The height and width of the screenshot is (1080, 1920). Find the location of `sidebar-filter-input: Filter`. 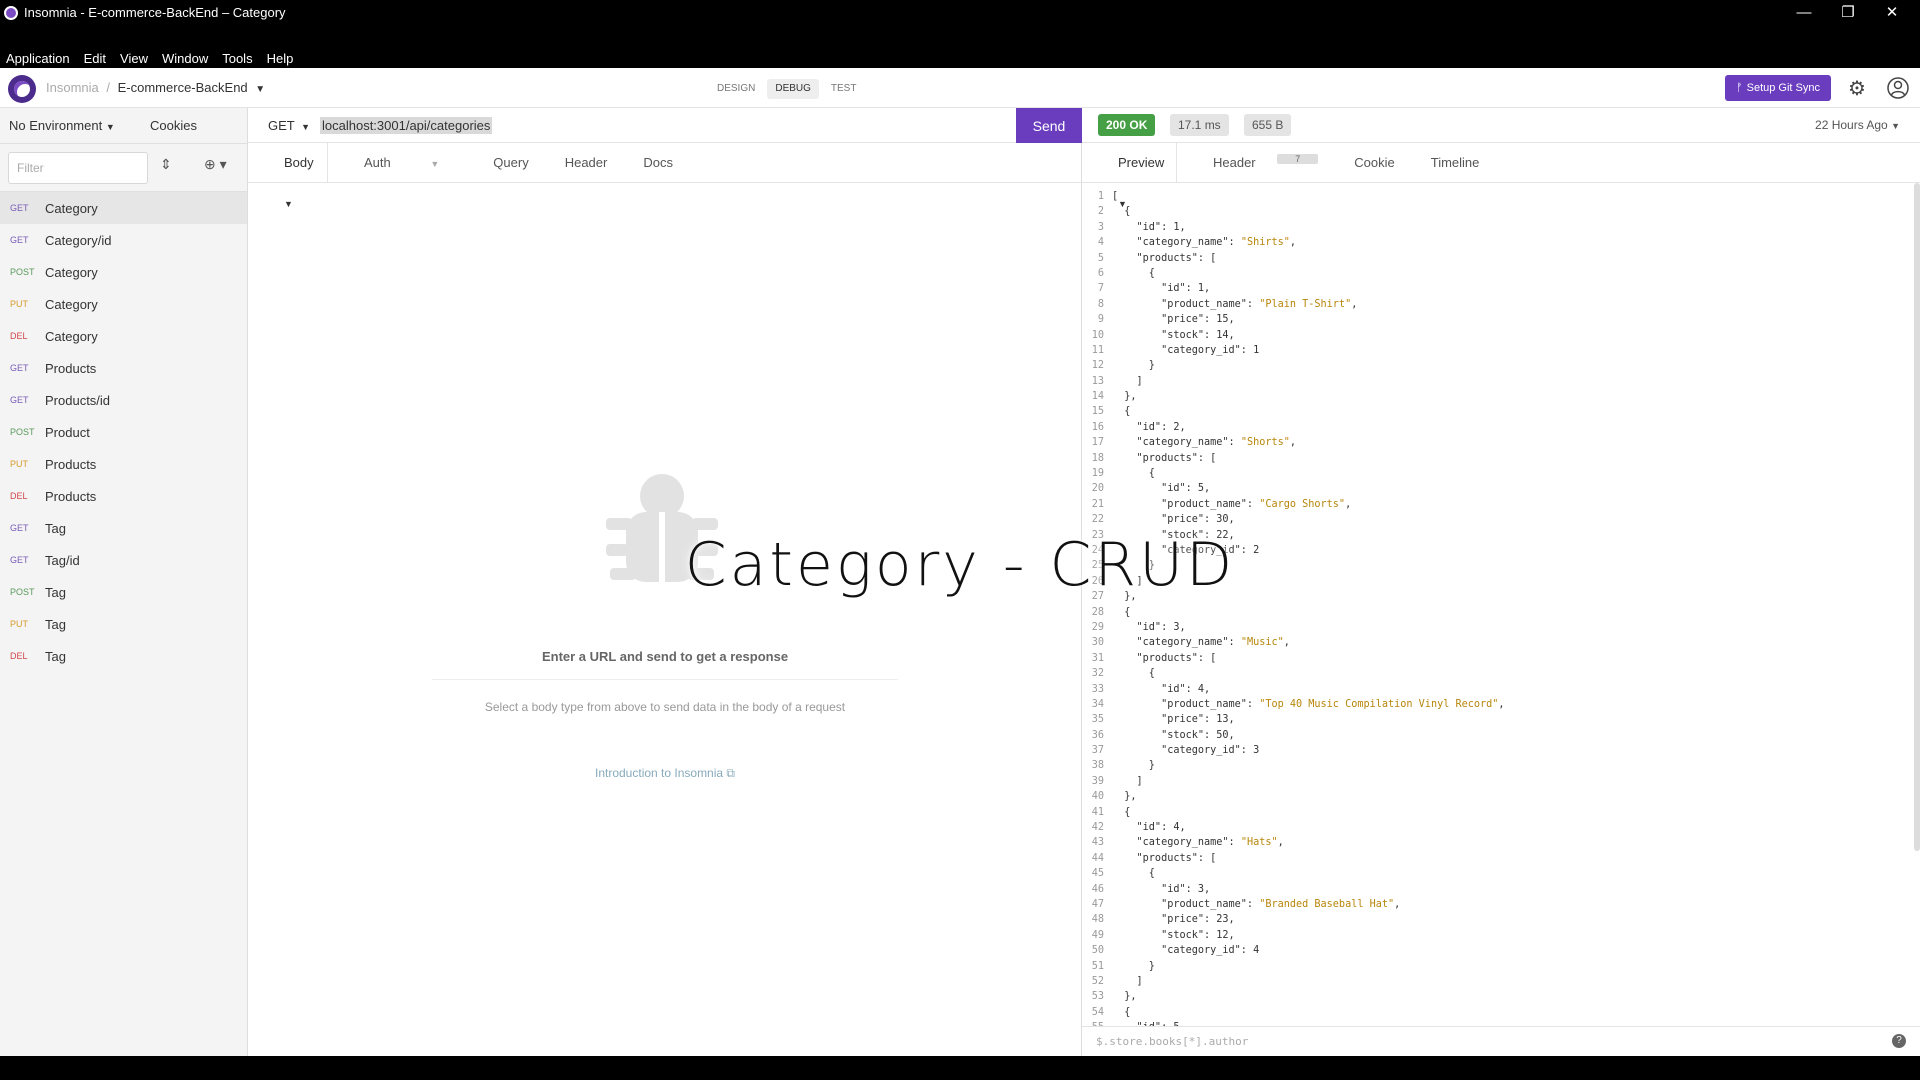

sidebar-filter-input: Filter is located at coordinates (78, 168).